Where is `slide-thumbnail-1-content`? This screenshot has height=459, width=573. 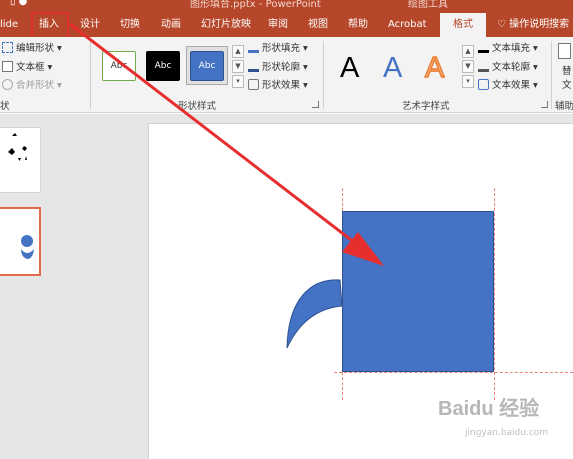 slide-thumbnail-1-content is located at coordinates (17, 147).